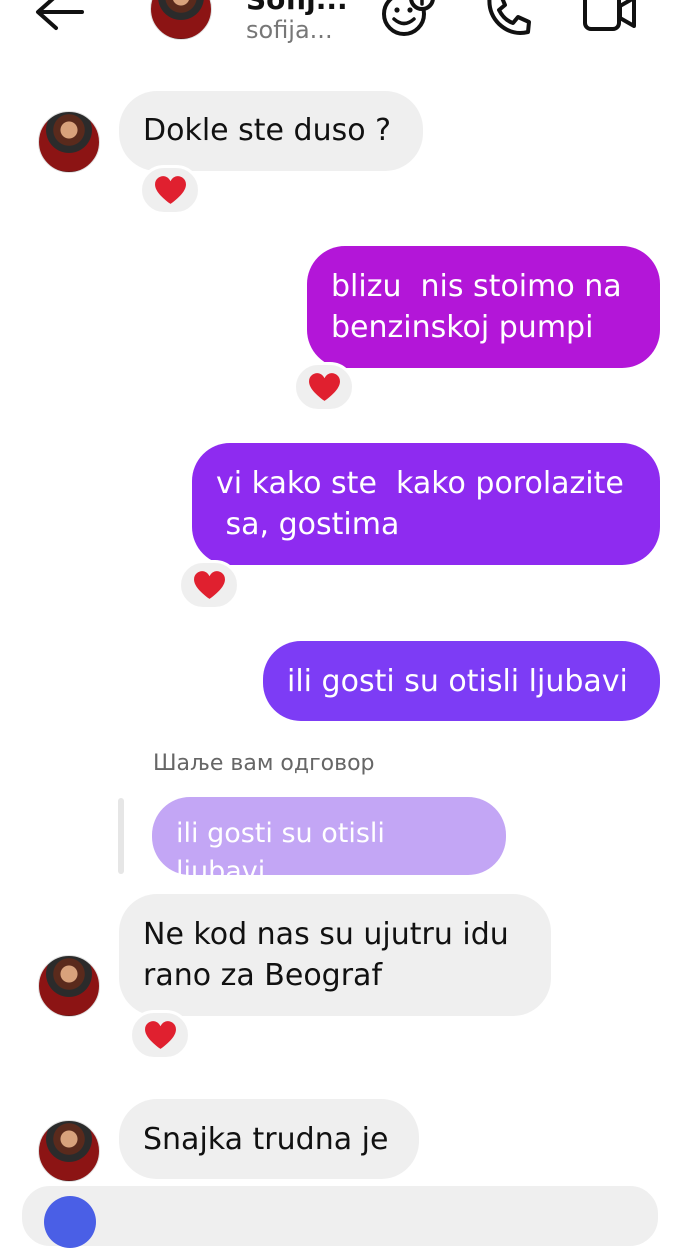  What do you see at coordinates (508, 18) in the screenshot?
I see `phone-icon` at bounding box center [508, 18].